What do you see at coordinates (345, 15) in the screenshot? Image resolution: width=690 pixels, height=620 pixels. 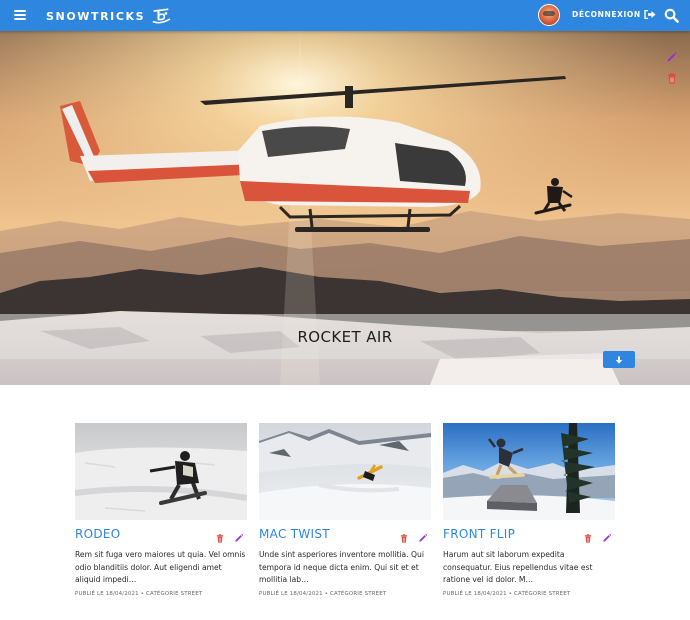 I see `top-navbar: SNOWTRICKS DÉCONNEXION` at bounding box center [345, 15].